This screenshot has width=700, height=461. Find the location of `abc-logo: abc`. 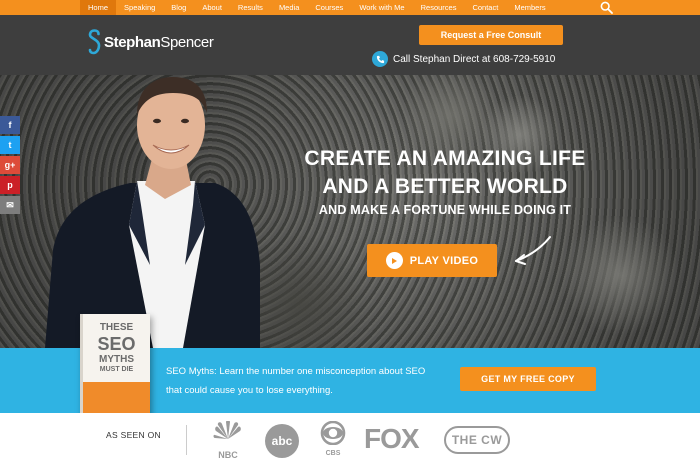

abc-logo: abc is located at coordinates (282, 441).